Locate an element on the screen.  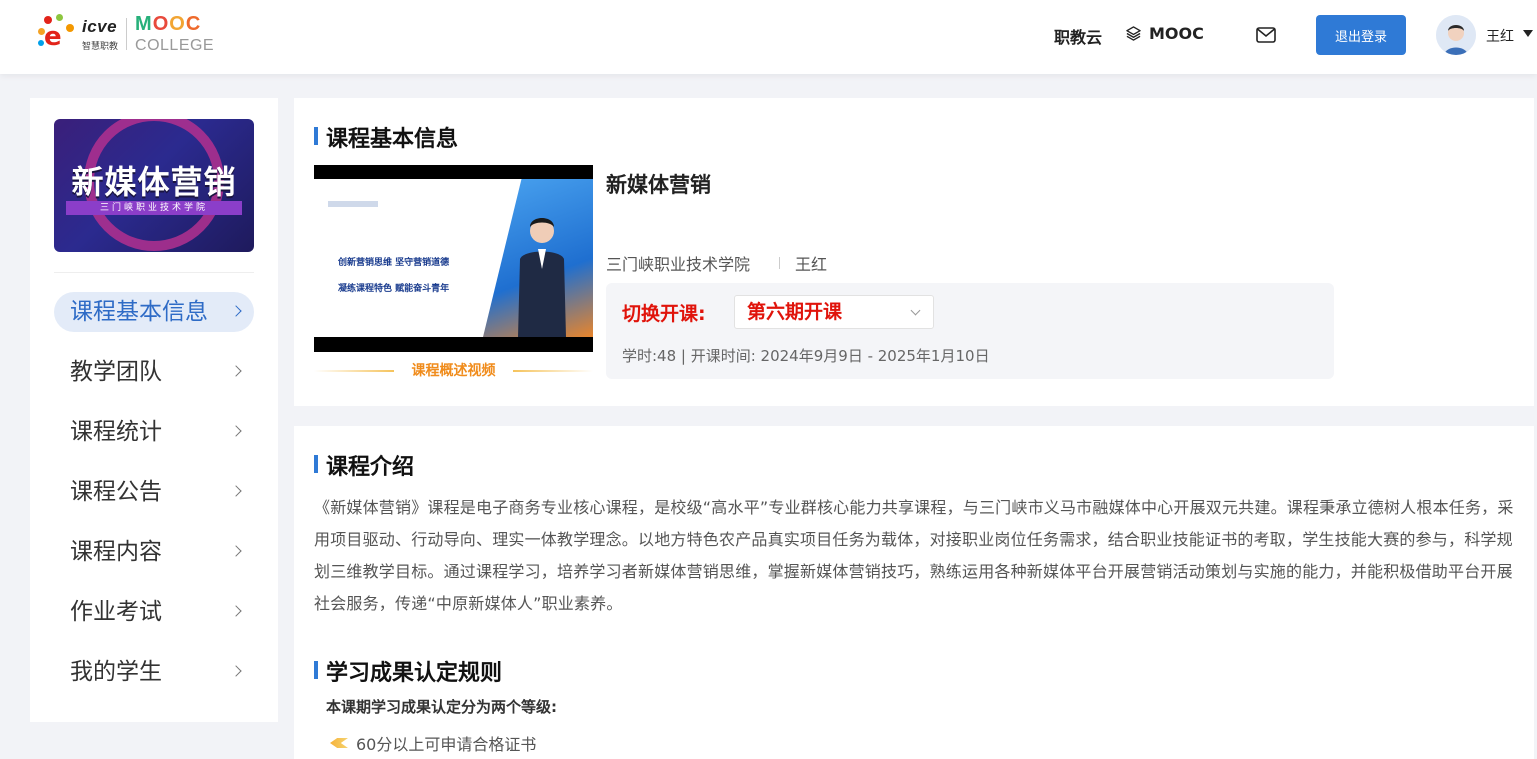
sidebar-item-label: 作业考试 is located at coordinates (116, 612).